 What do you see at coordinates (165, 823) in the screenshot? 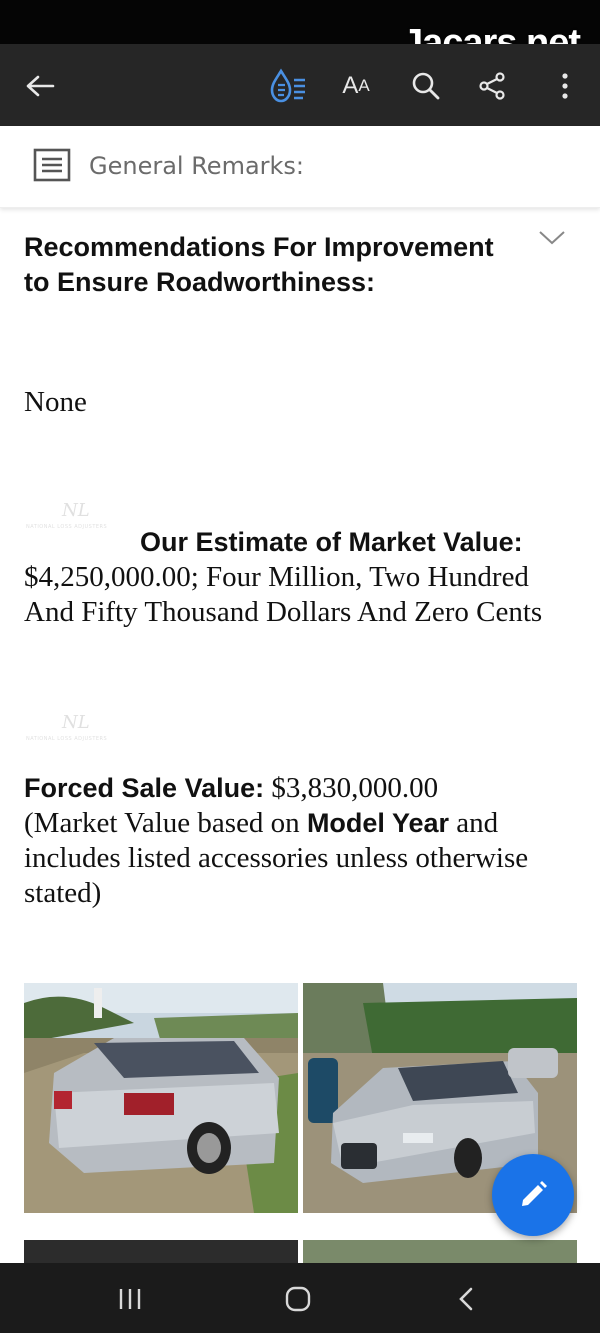
I see `forced-sale-note-start: (Market Value based on` at bounding box center [165, 823].